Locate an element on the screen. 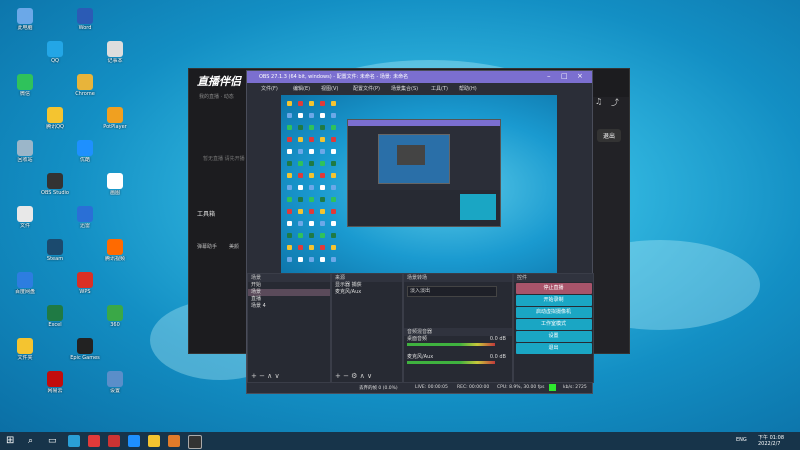 The width and height of the screenshot is (800, 450). desktop-icon: WPS is located at coordinates (85, 283).